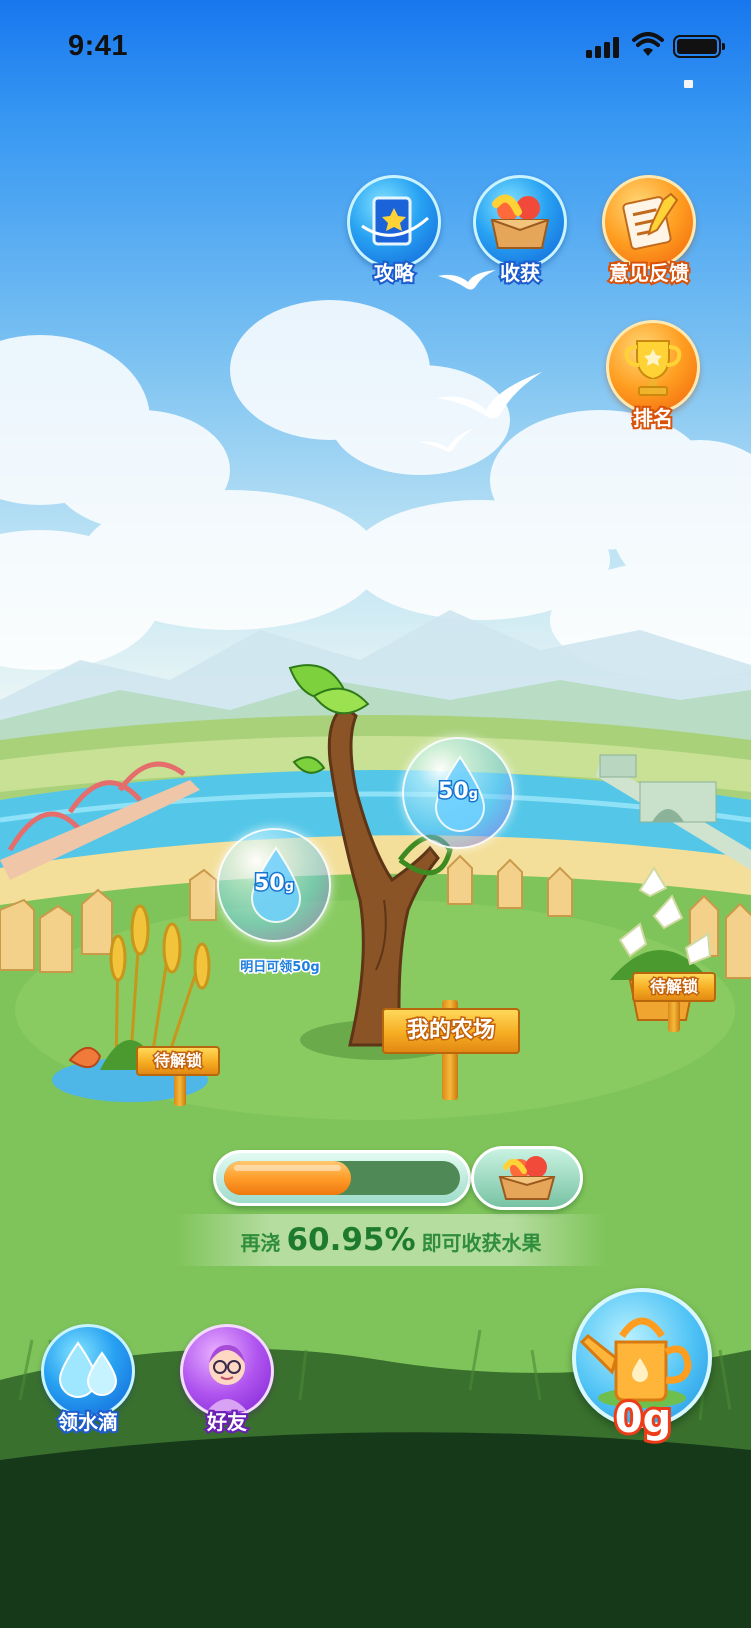  Describe the element at coordinates (648, 44) in the screenshot. I see `wifi-icon` at that location.